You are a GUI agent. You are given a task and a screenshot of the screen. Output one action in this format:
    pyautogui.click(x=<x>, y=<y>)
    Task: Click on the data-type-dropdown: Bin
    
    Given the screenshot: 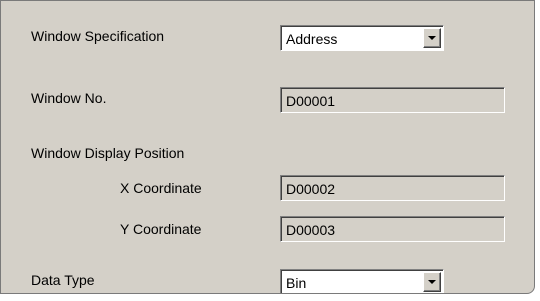 What is the action you would take?
    pyautogui.click(x=362, y=281)
    